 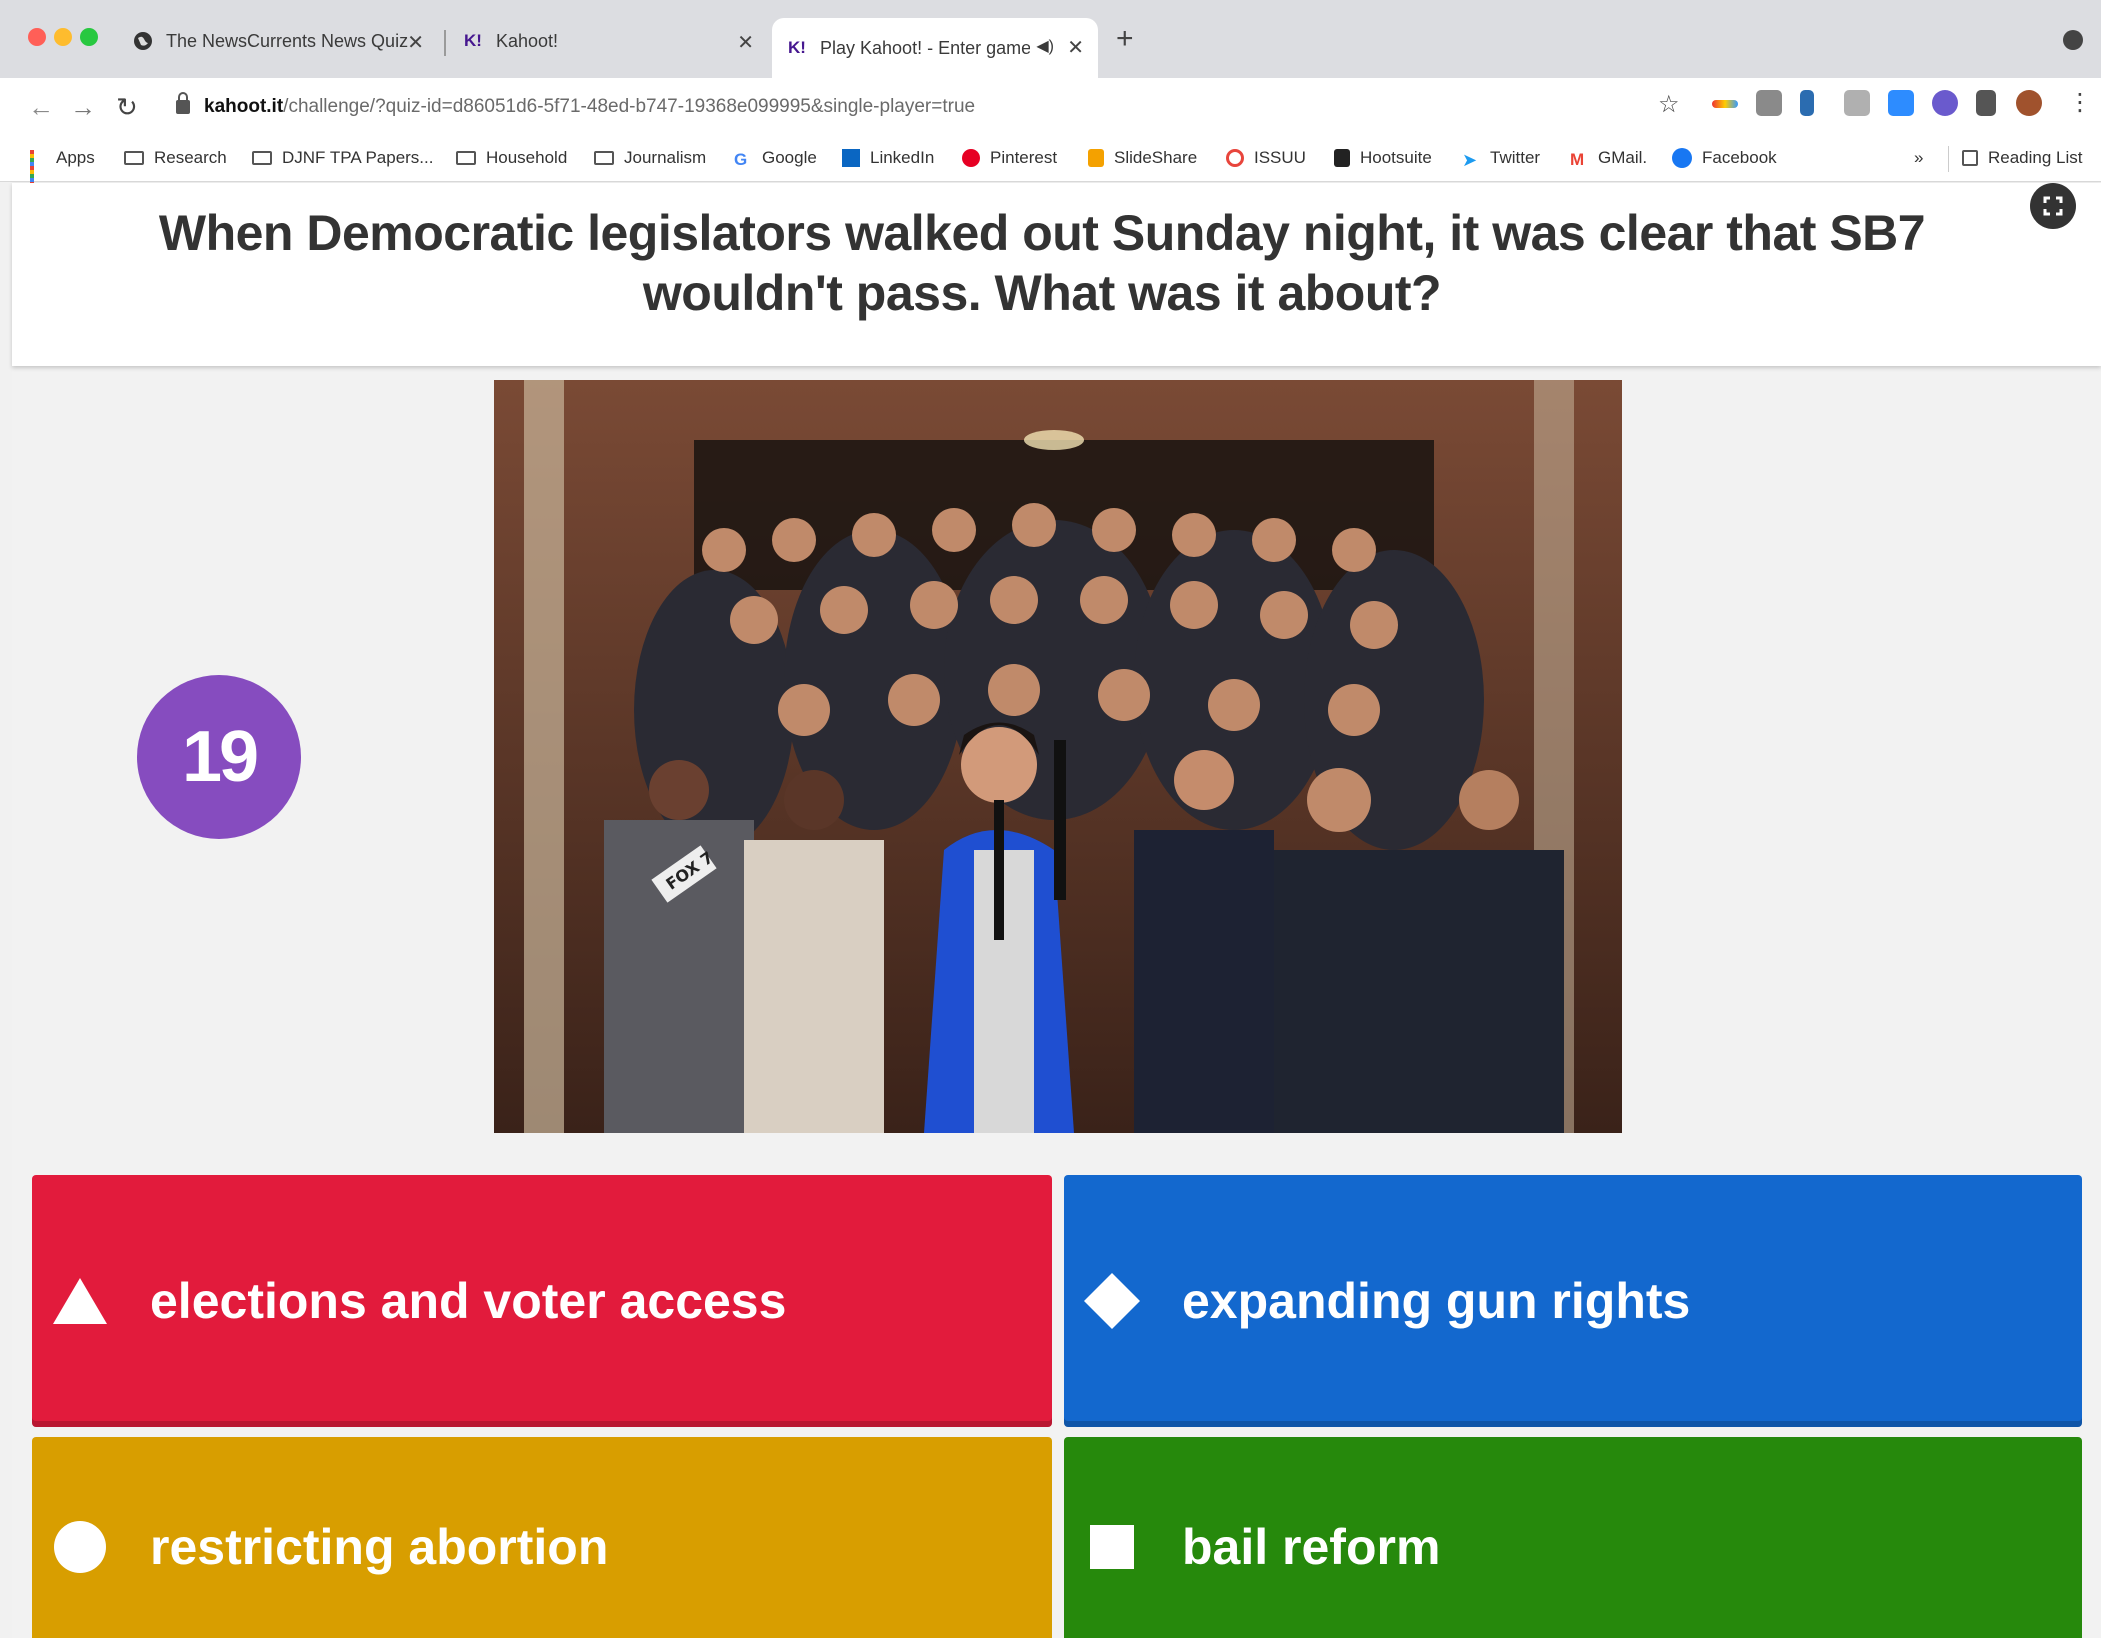 What do you see at coordinates (127, 107) in the screenshot?
I see `reload-button: ↻` at bounding box center [127, 107].